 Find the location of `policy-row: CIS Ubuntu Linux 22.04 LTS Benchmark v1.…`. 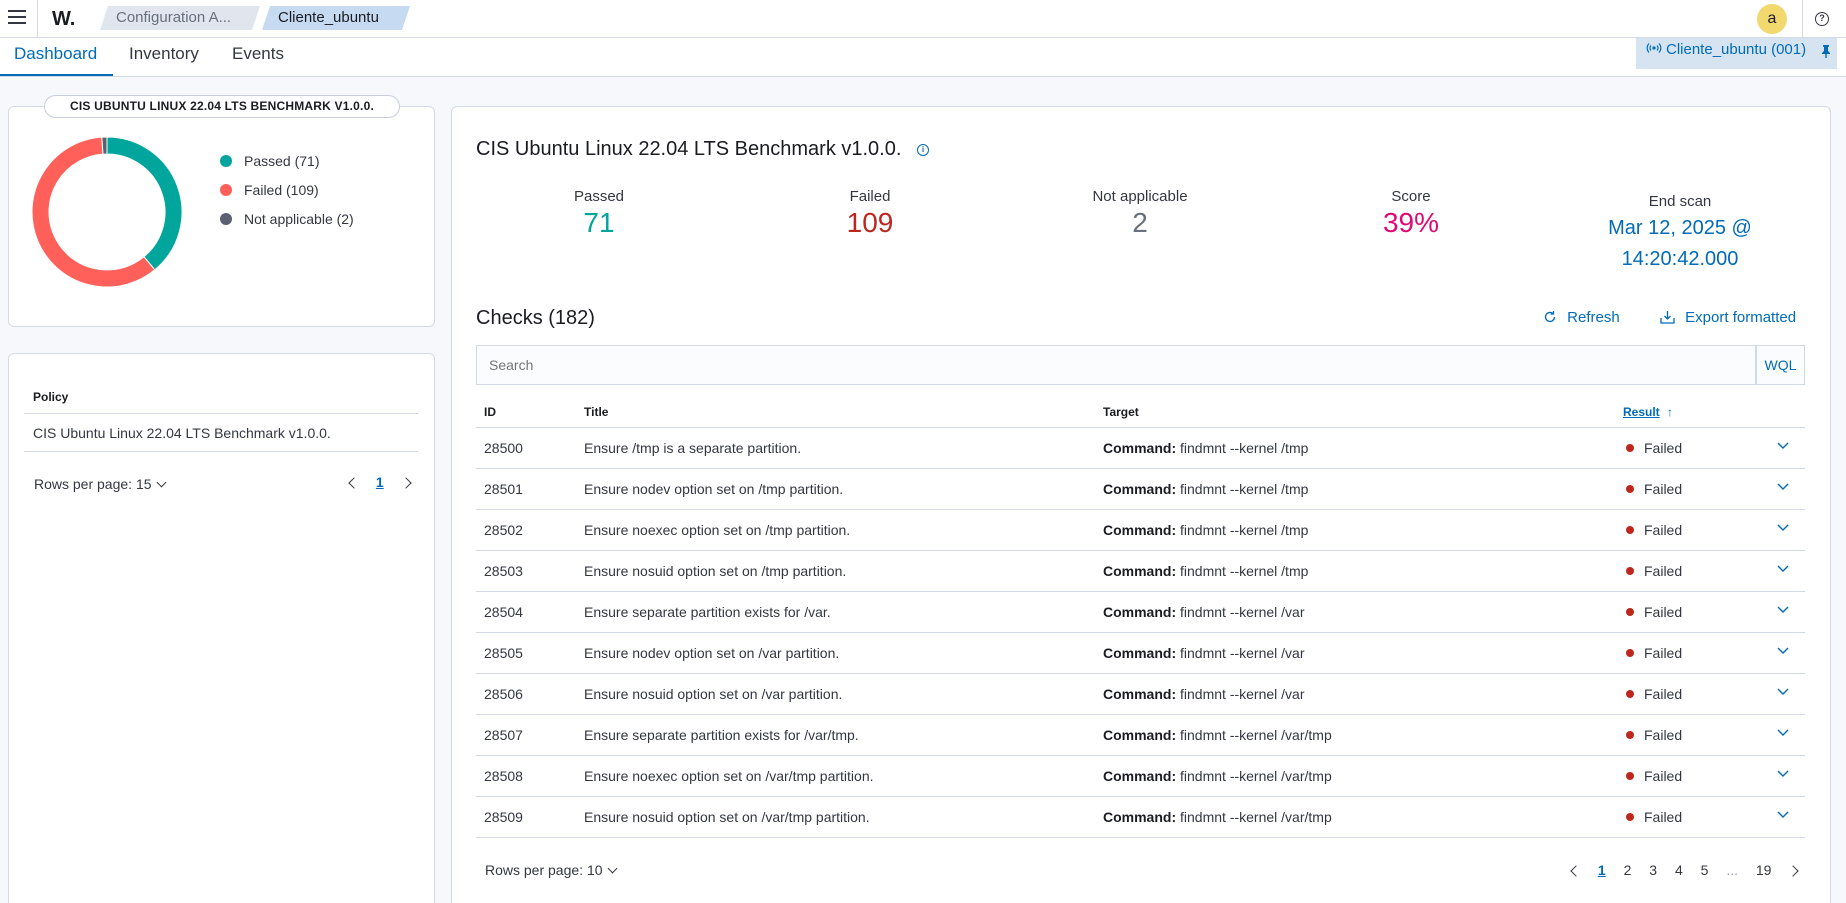

policy-row: CIS Ubuntu Linux 22.04 LTS Benchmark v1.… is located at coordinates (182, 433).